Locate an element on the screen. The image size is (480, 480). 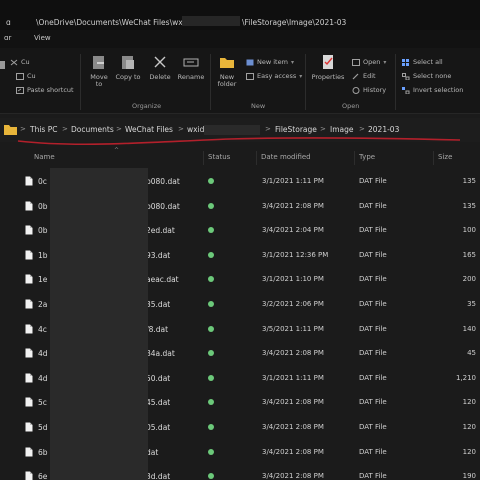
column-date: Date modified is located at coordinates (286, 157).